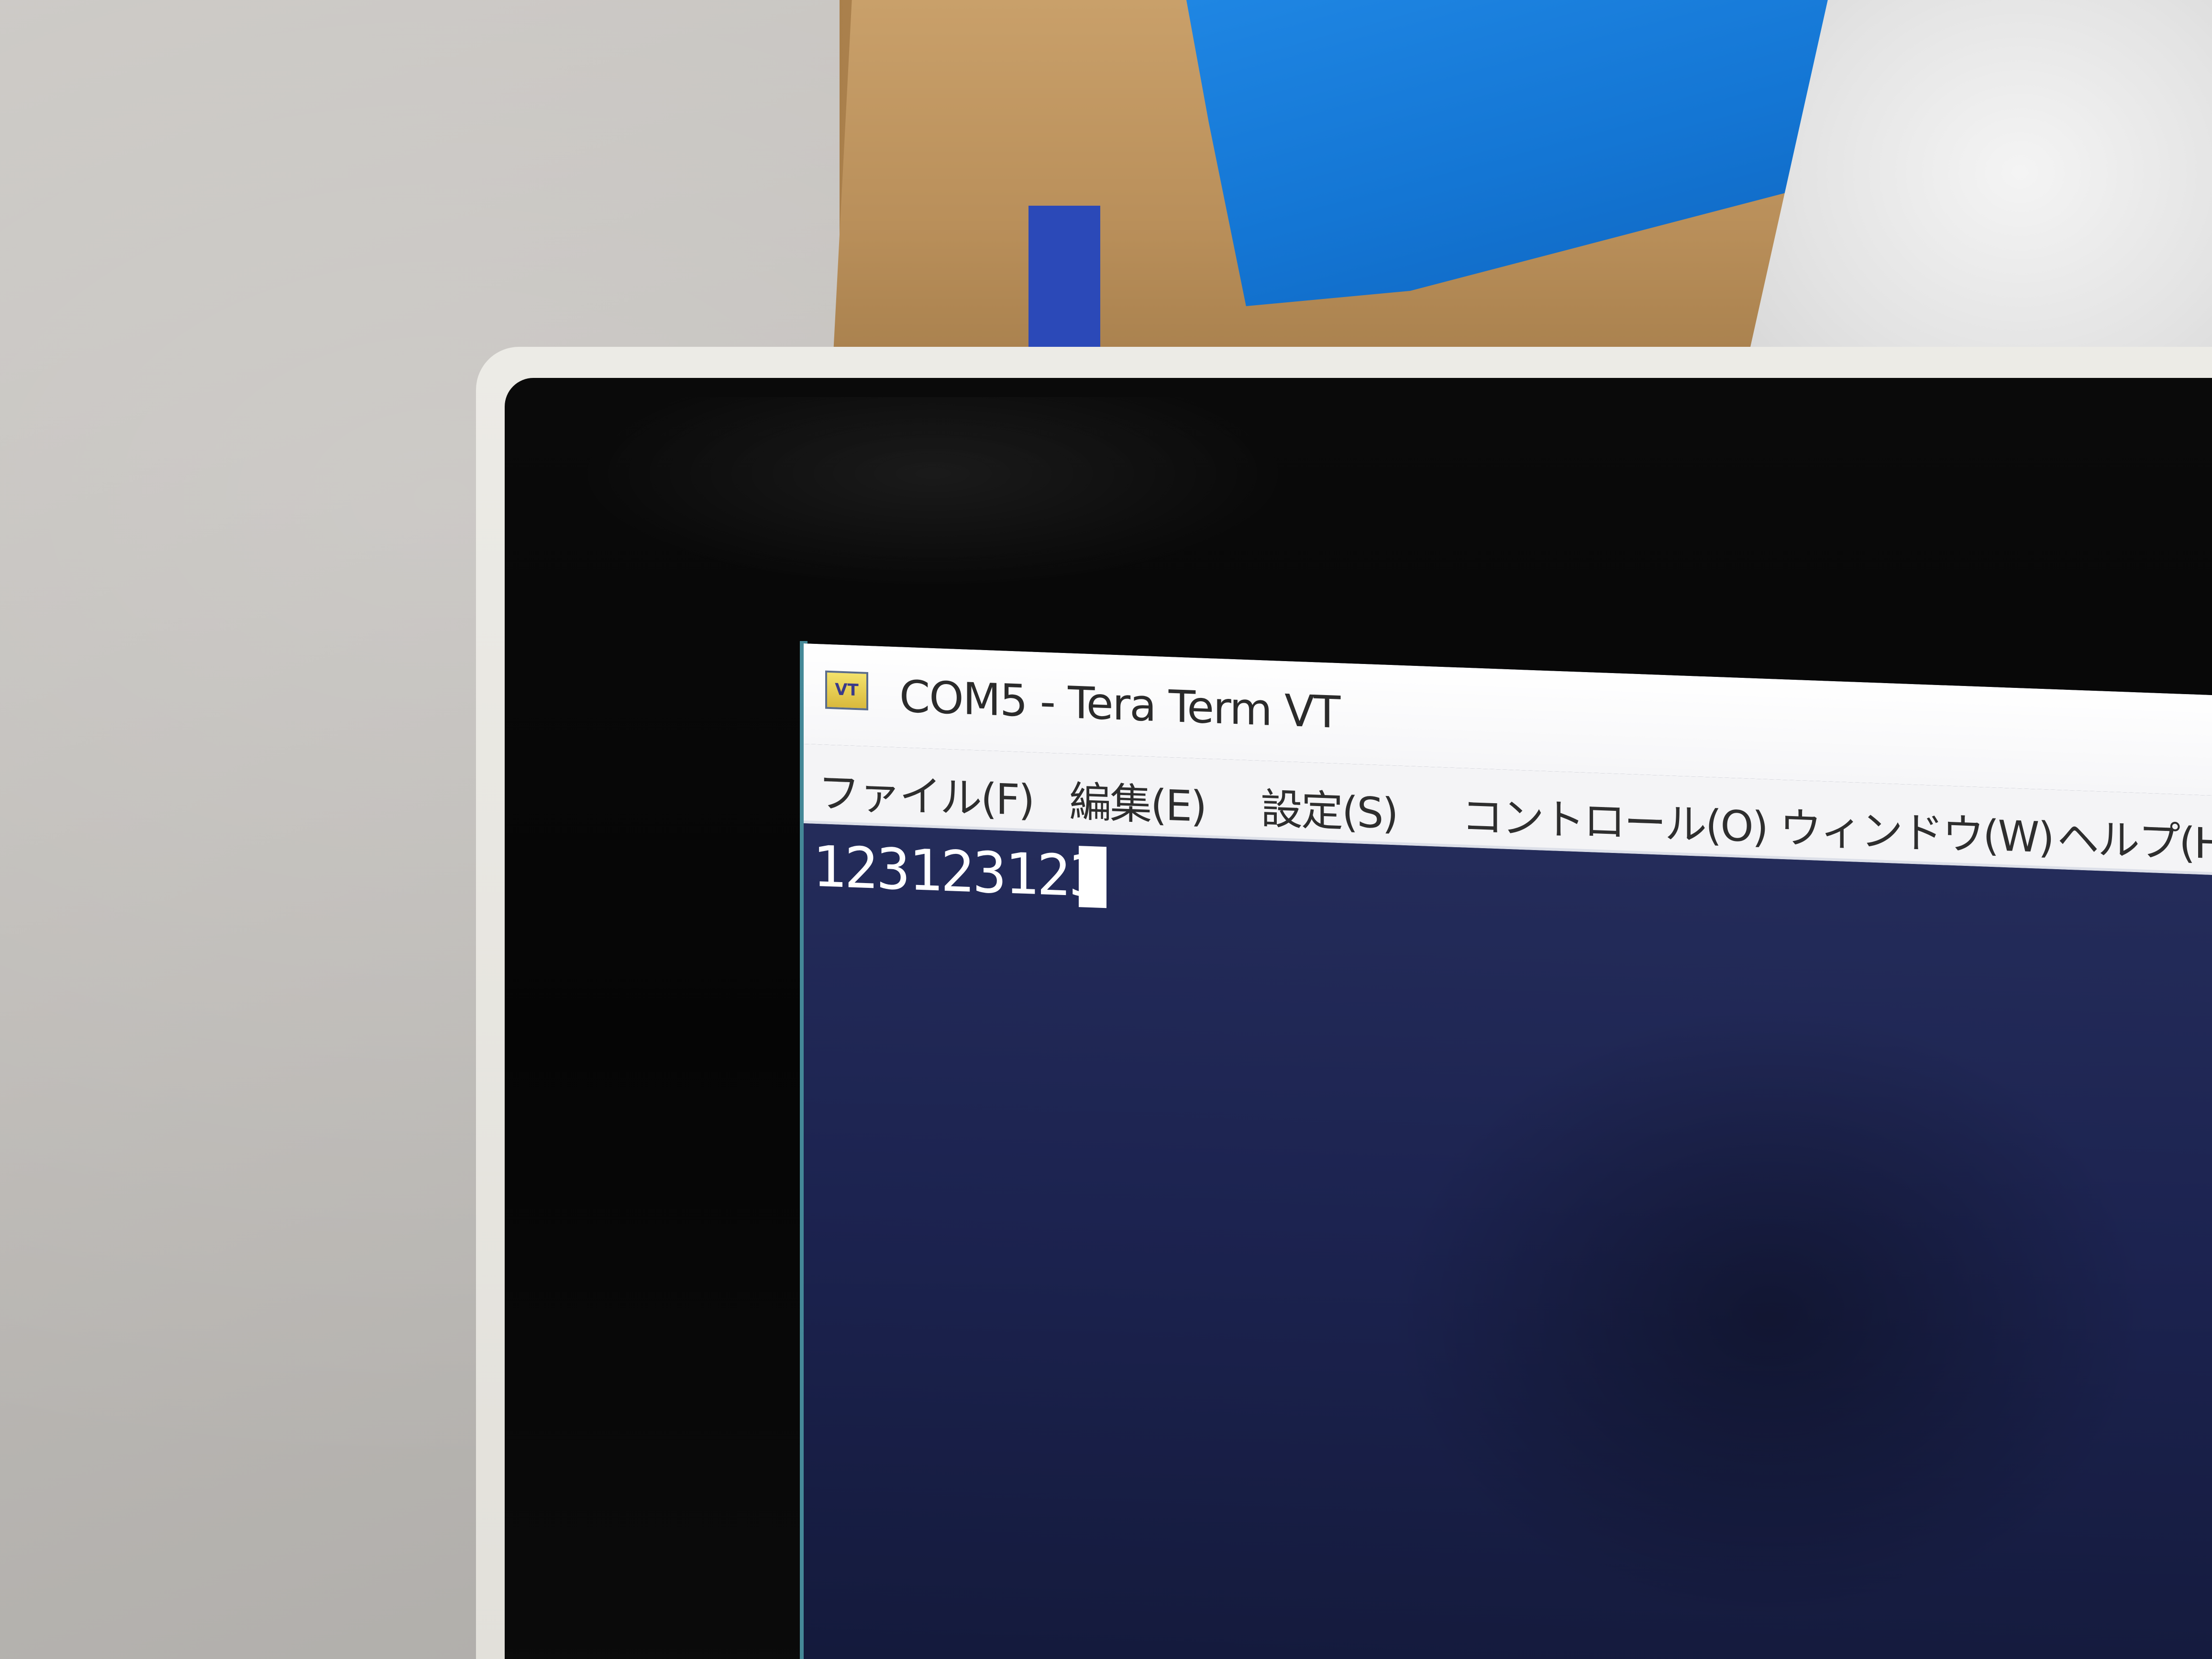 The image size is (2212, 1659). I want to click on tera-term-app-icon: VT, so click(846, 690).